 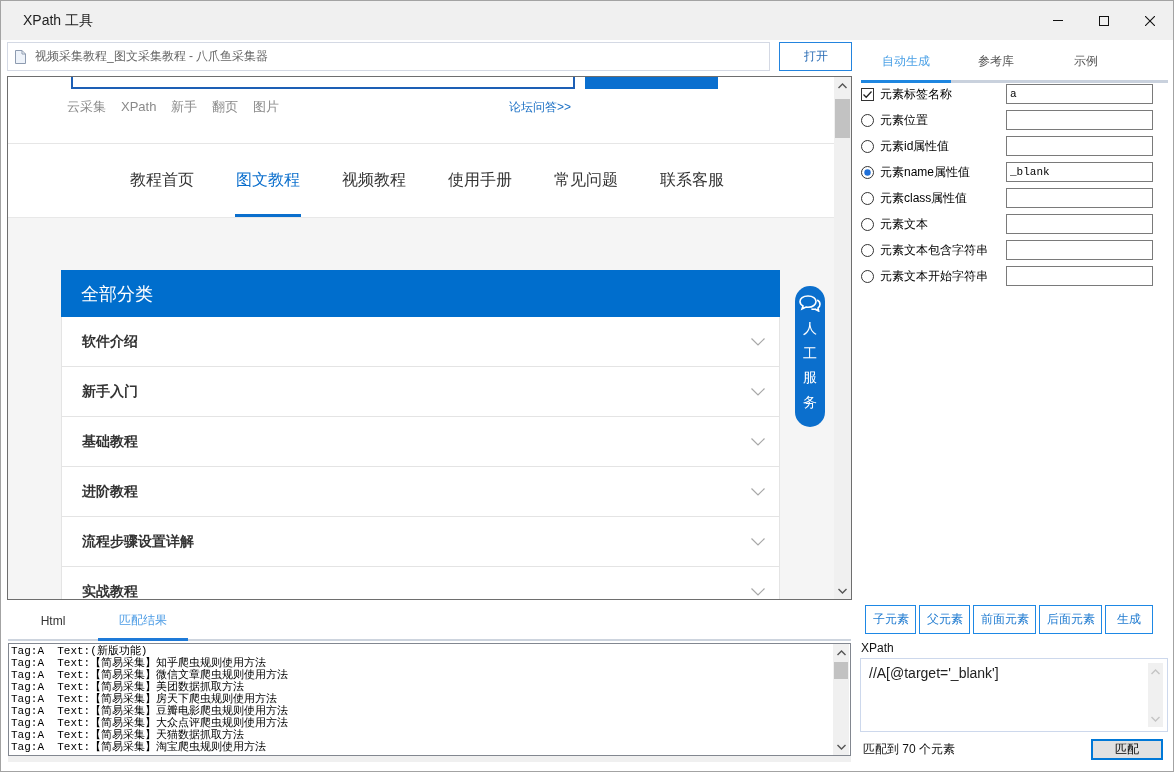 What do you see at coordinates (1079, 172) in the screenshot?
I see `text-field: _blank` at bounding box center [1079, 172].